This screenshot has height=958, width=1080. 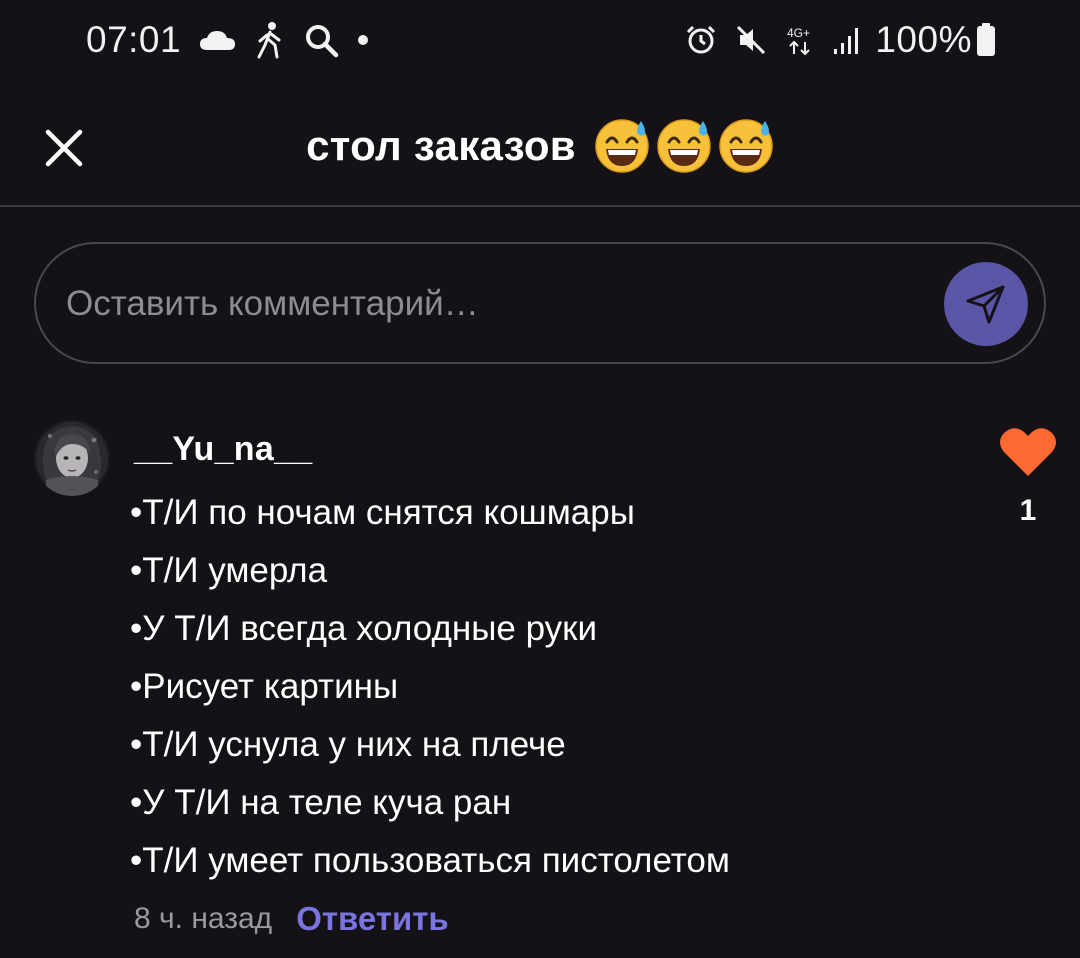 What do you see at coordinates (321, 802) in the screenshot?
I see `comment-line: •У Т/И на теле куча ран` at bounding box center [321, 802].